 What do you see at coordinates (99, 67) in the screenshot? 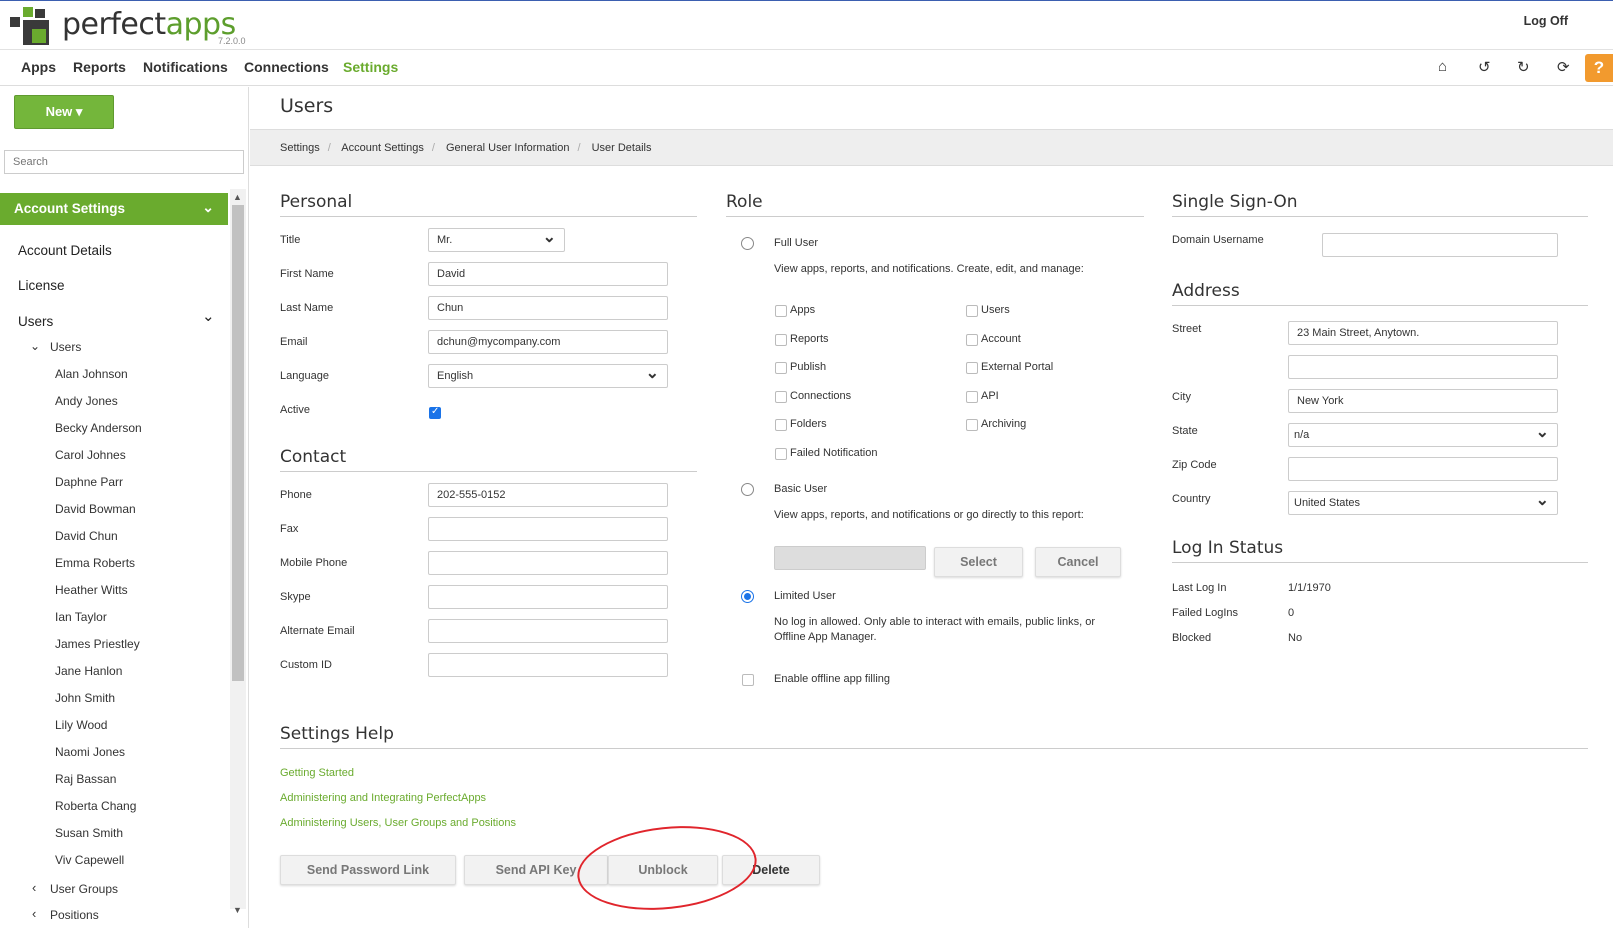
I see `nav-reports: Reports` at bounding box center [99, 67].